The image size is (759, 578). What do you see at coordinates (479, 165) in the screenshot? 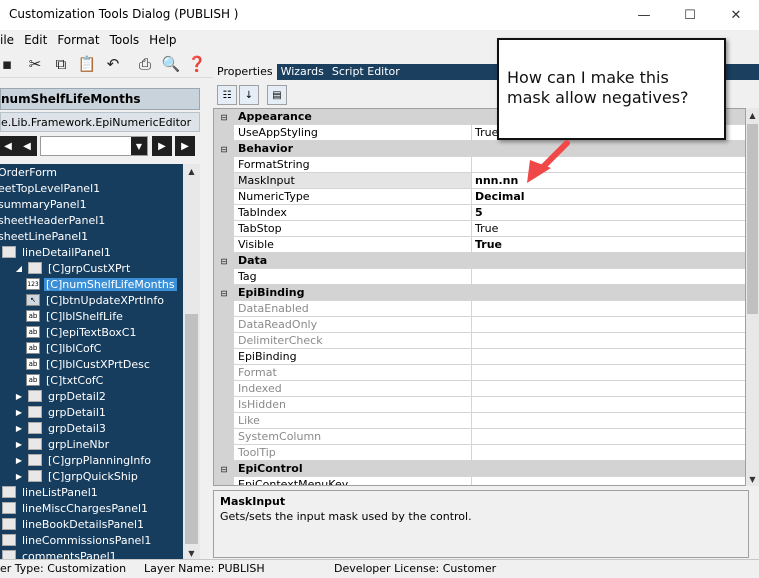
I see `property-row: FormatString` at bounding box center [479, 165].